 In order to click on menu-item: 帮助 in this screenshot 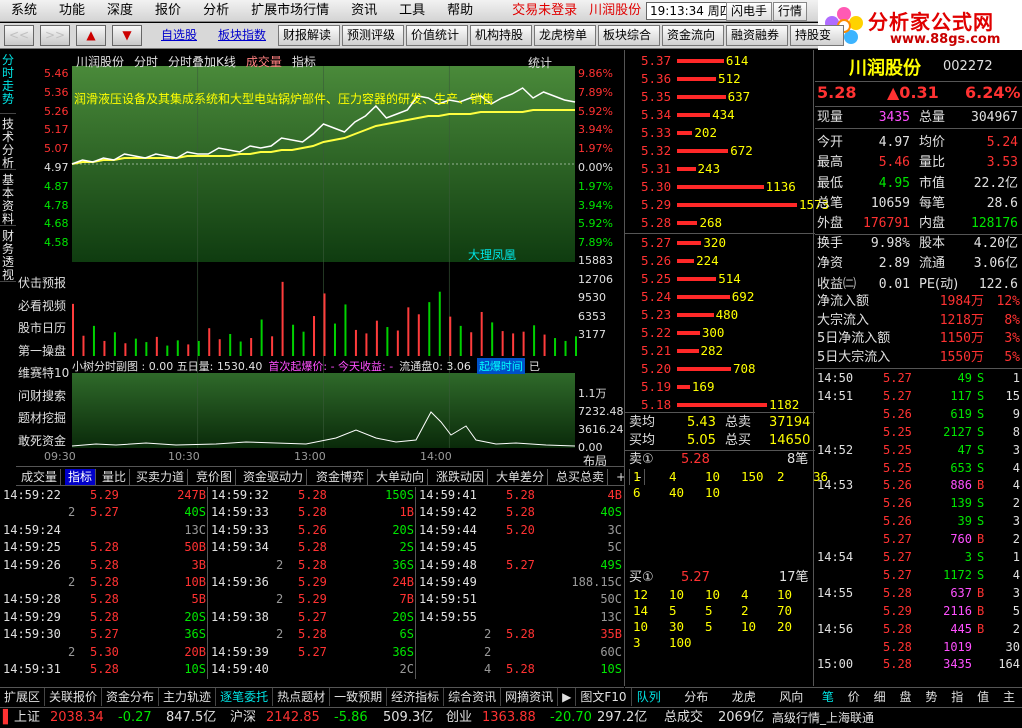, I will do `click(460, 11)`.